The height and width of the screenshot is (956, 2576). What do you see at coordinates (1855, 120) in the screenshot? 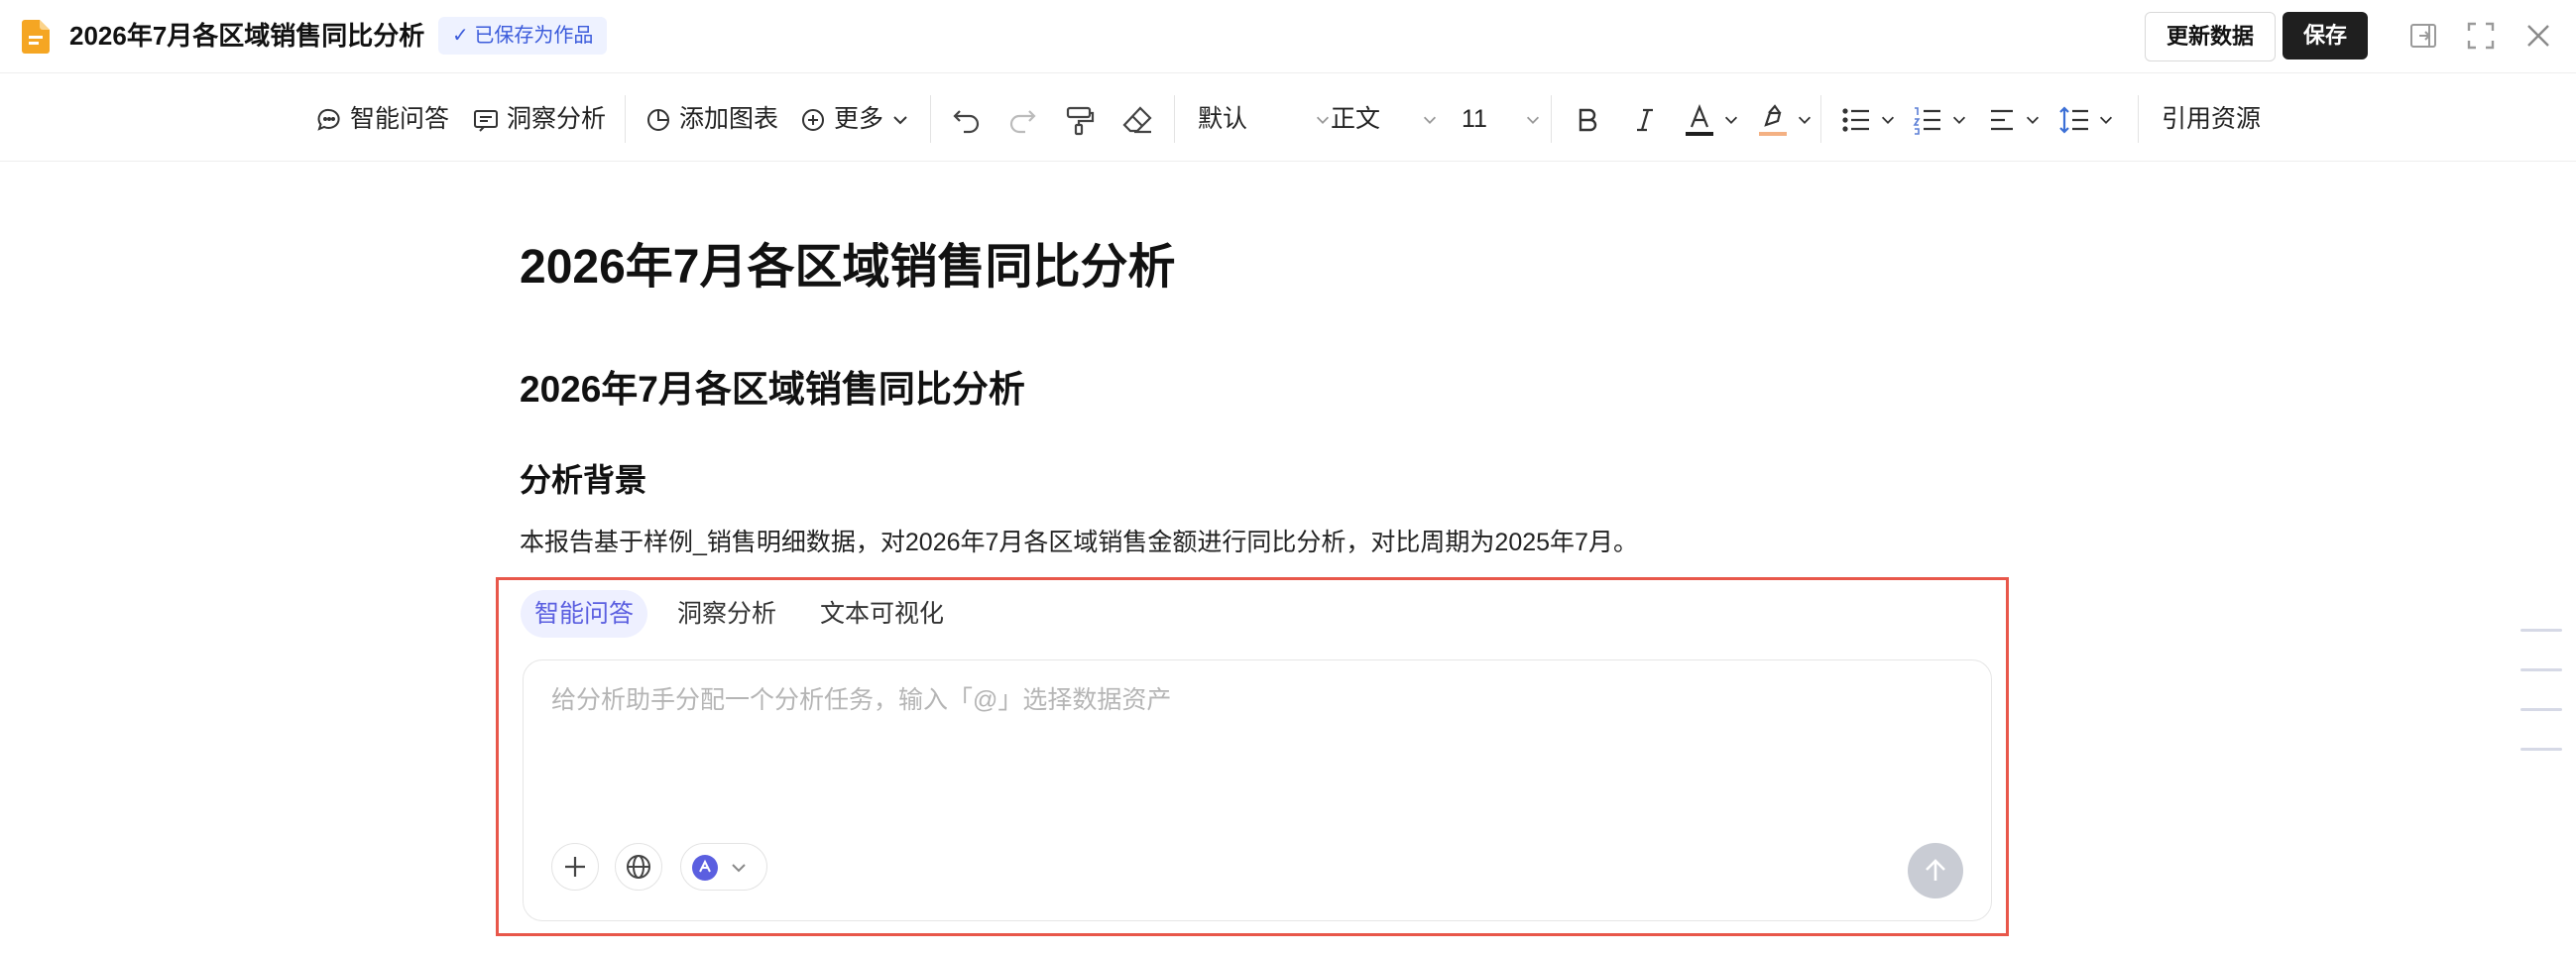
I see `bullet-list-icon` at bounding box center [1855, 120].